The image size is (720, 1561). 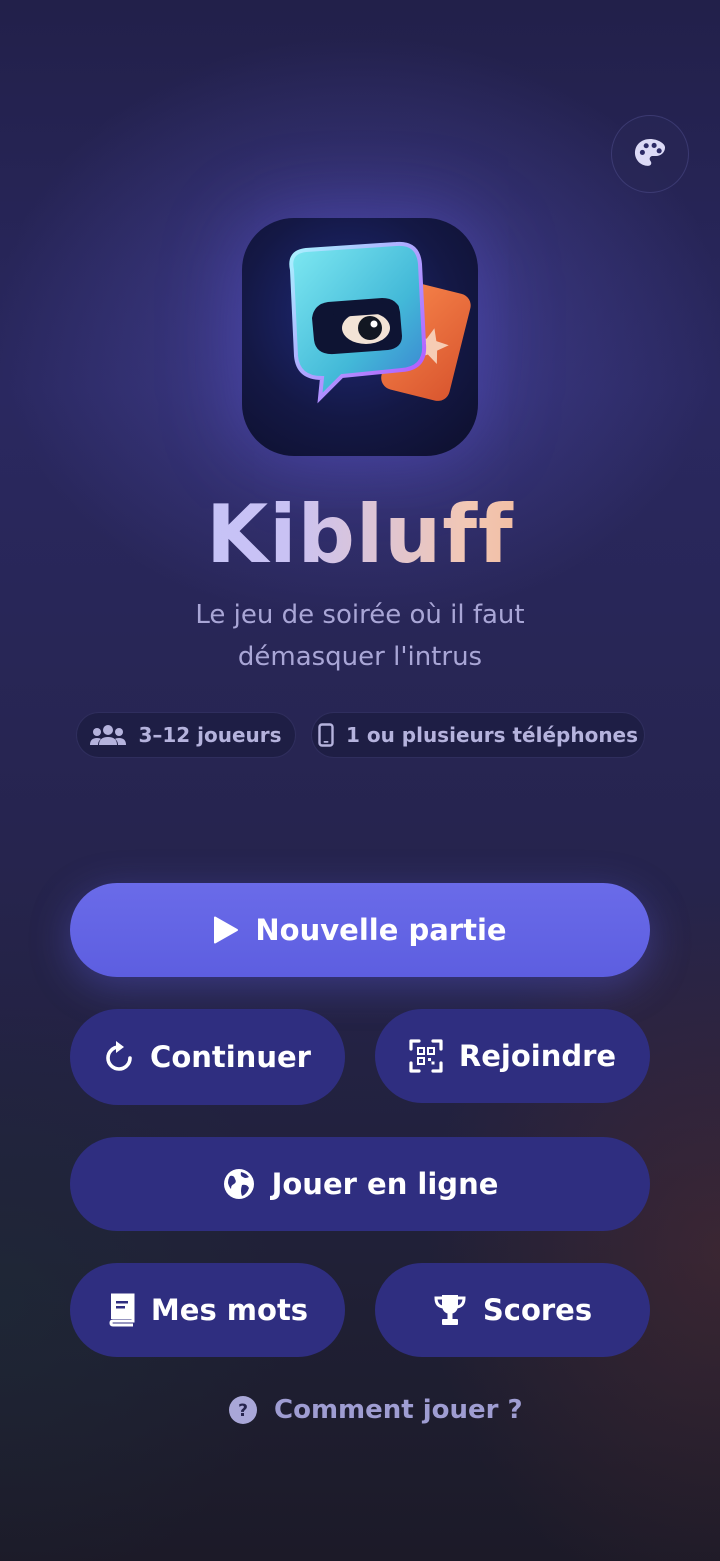 I want to click on question-icon: ?, so click(x=243, y=1410).